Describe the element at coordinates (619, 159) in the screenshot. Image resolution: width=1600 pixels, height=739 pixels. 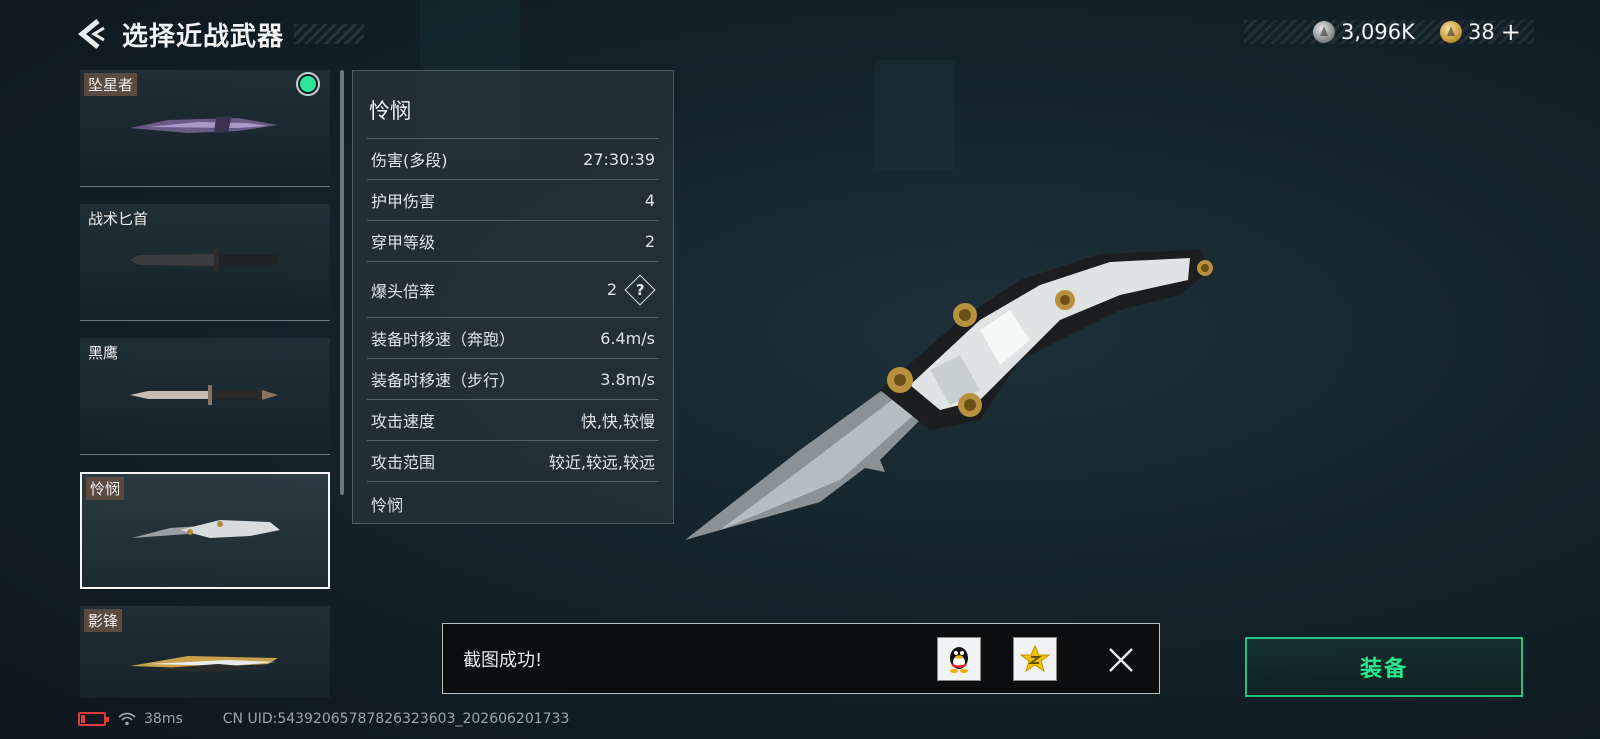
I see `stat-value: 27:30:39` at that location.